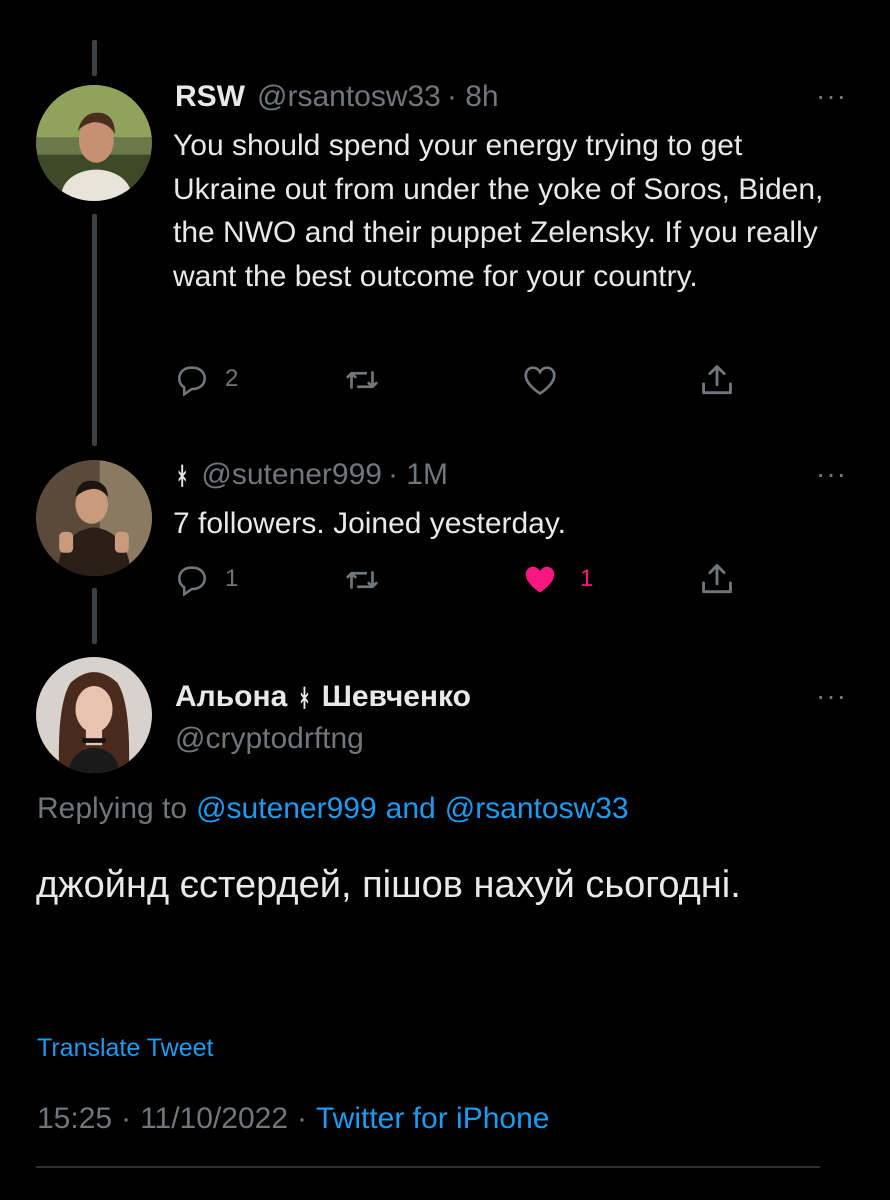 Image resolution: width=890 pixels, height=1200 pixels. I want to click on tweet2-display-name: ᚼ, so click(182, 477).